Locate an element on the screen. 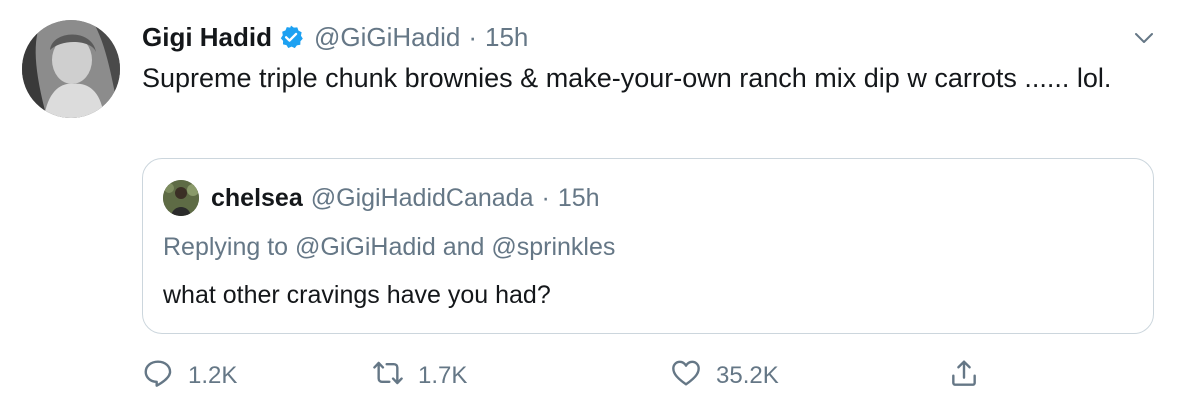 Image resolution: width=1186 pixels, height=412 pixels. display-name: Gigi Hadid is located at coordinates (207, 37).